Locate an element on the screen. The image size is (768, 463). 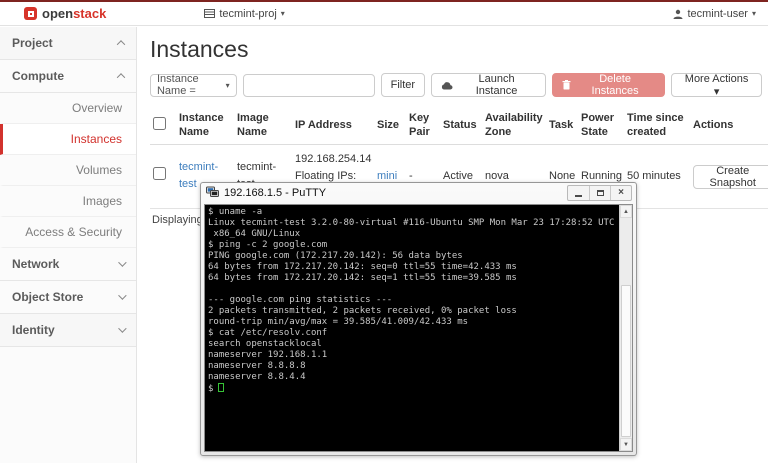
row-checkbox is located at coordinates (159, 173).